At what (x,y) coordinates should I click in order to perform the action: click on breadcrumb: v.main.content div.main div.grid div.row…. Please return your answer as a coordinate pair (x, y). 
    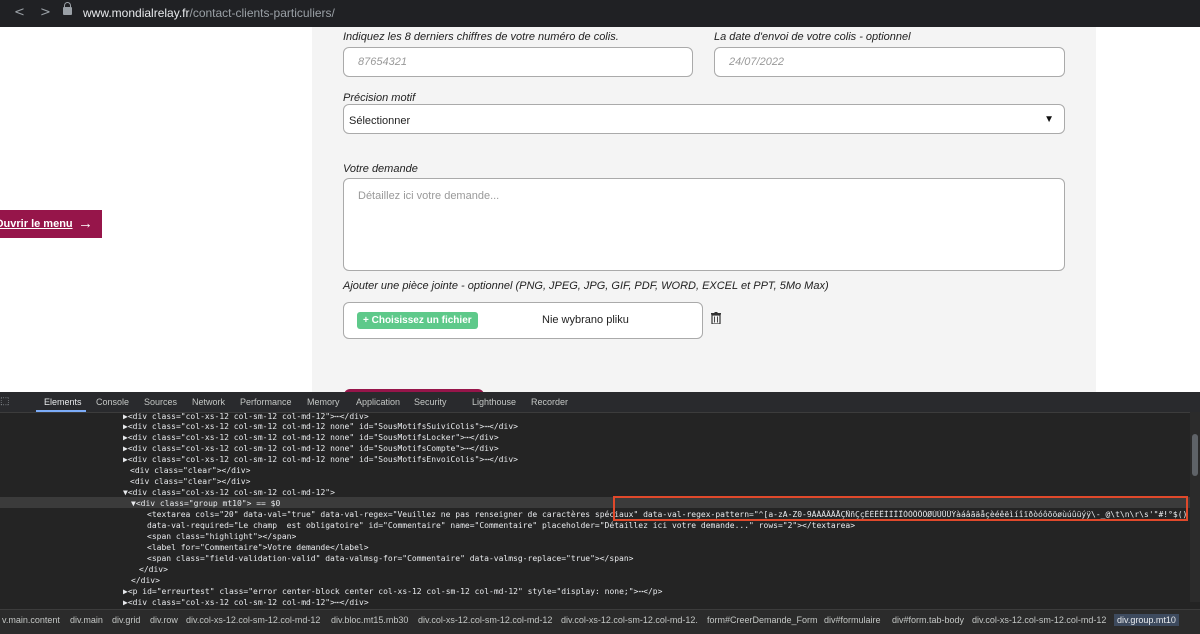
    Looking at the image, I should click on (600, 621).